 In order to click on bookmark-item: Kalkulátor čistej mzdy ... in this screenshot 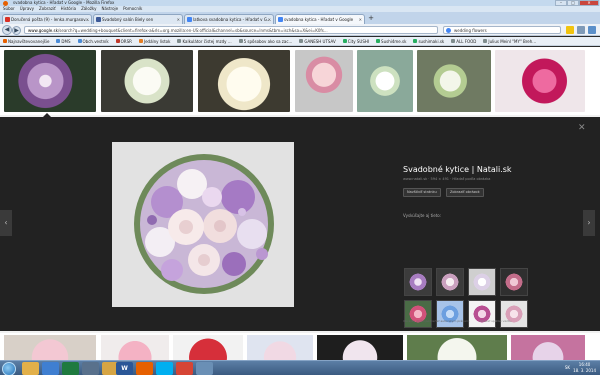, I will do `click(204, 41)`.